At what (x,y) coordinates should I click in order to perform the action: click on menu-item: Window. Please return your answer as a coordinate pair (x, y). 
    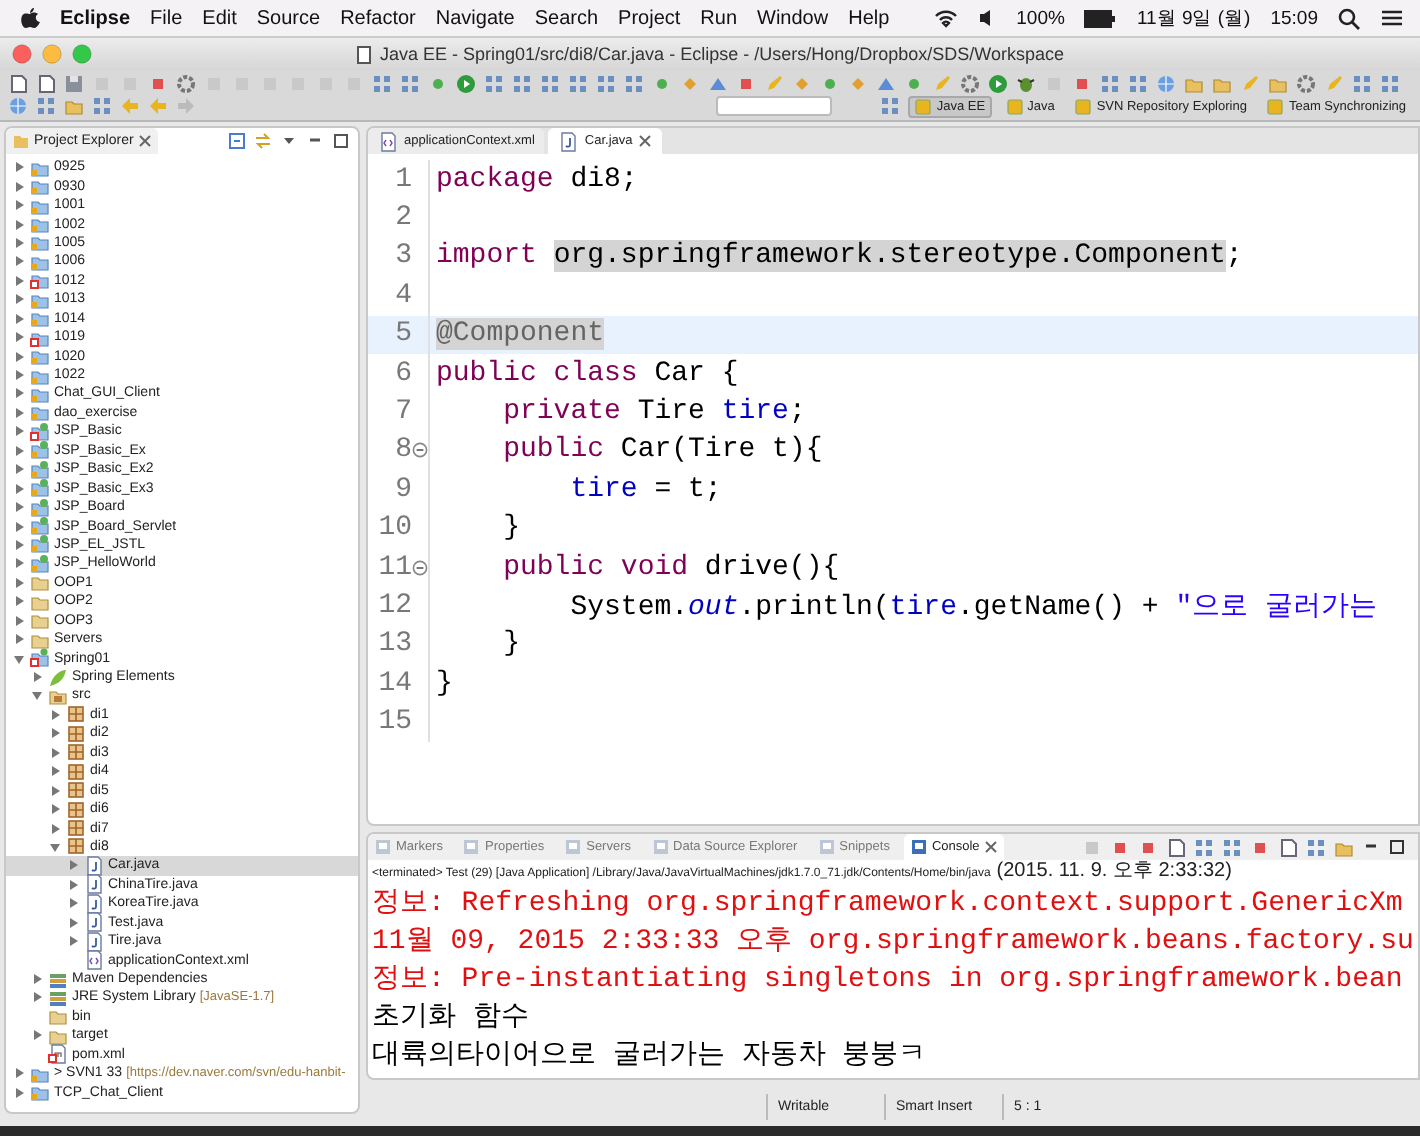
    Looking at the image, I should click on (793, 18).